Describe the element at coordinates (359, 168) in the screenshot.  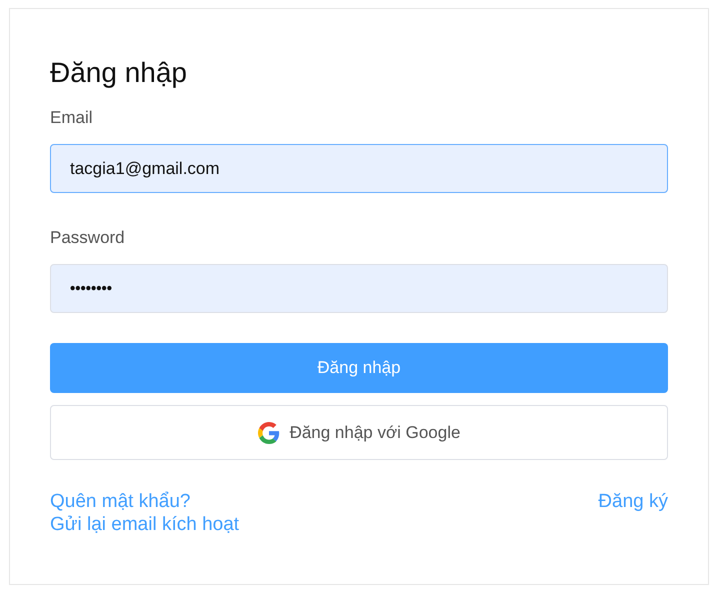
I see `email-field: tacgia1@gmail.com` at that location.